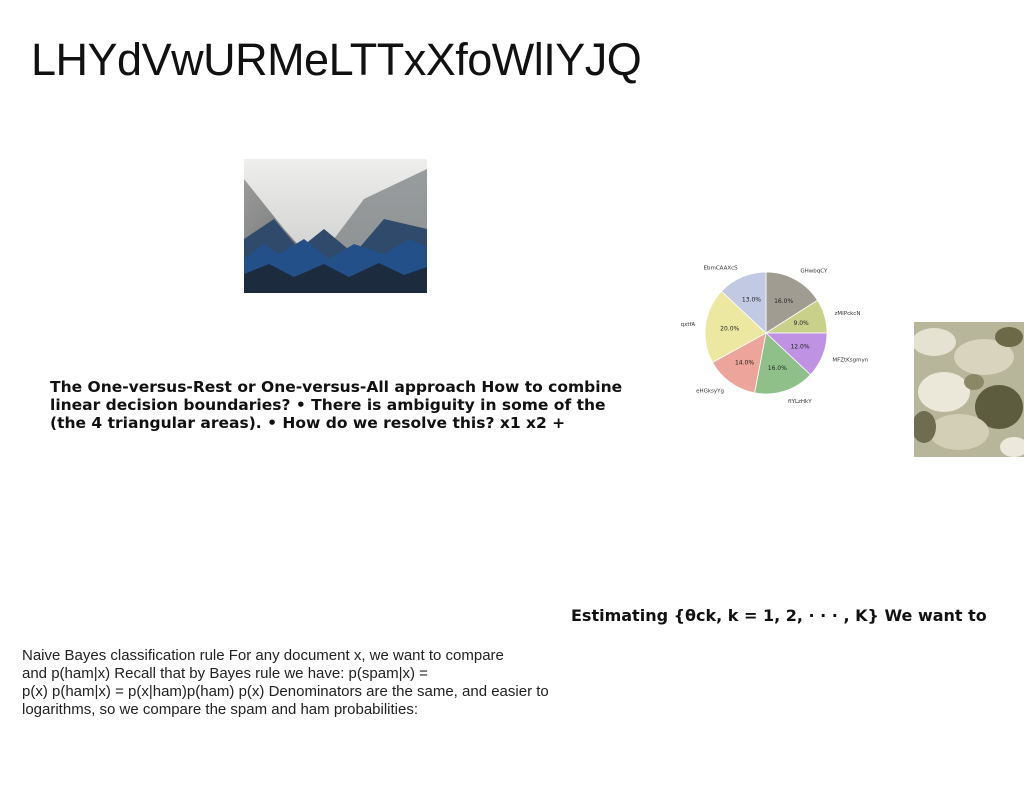  I want to click on pie-pct-label: 20.0%, so click(729, 328).